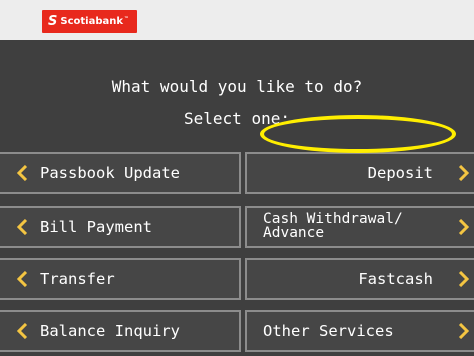 This screenshot has height=356, width=474. I want to click on balance-inquiry-button: Balance Inquiry, so click(120, 331).